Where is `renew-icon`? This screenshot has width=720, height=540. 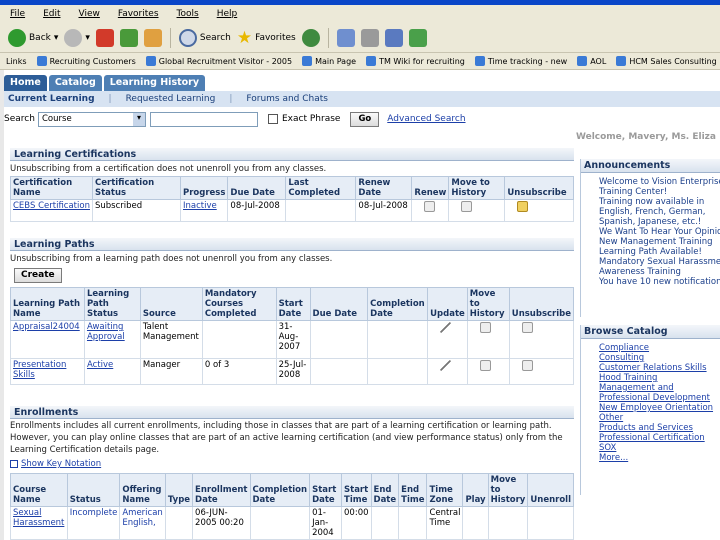 renew-icon is located at coordinates (430, 206).